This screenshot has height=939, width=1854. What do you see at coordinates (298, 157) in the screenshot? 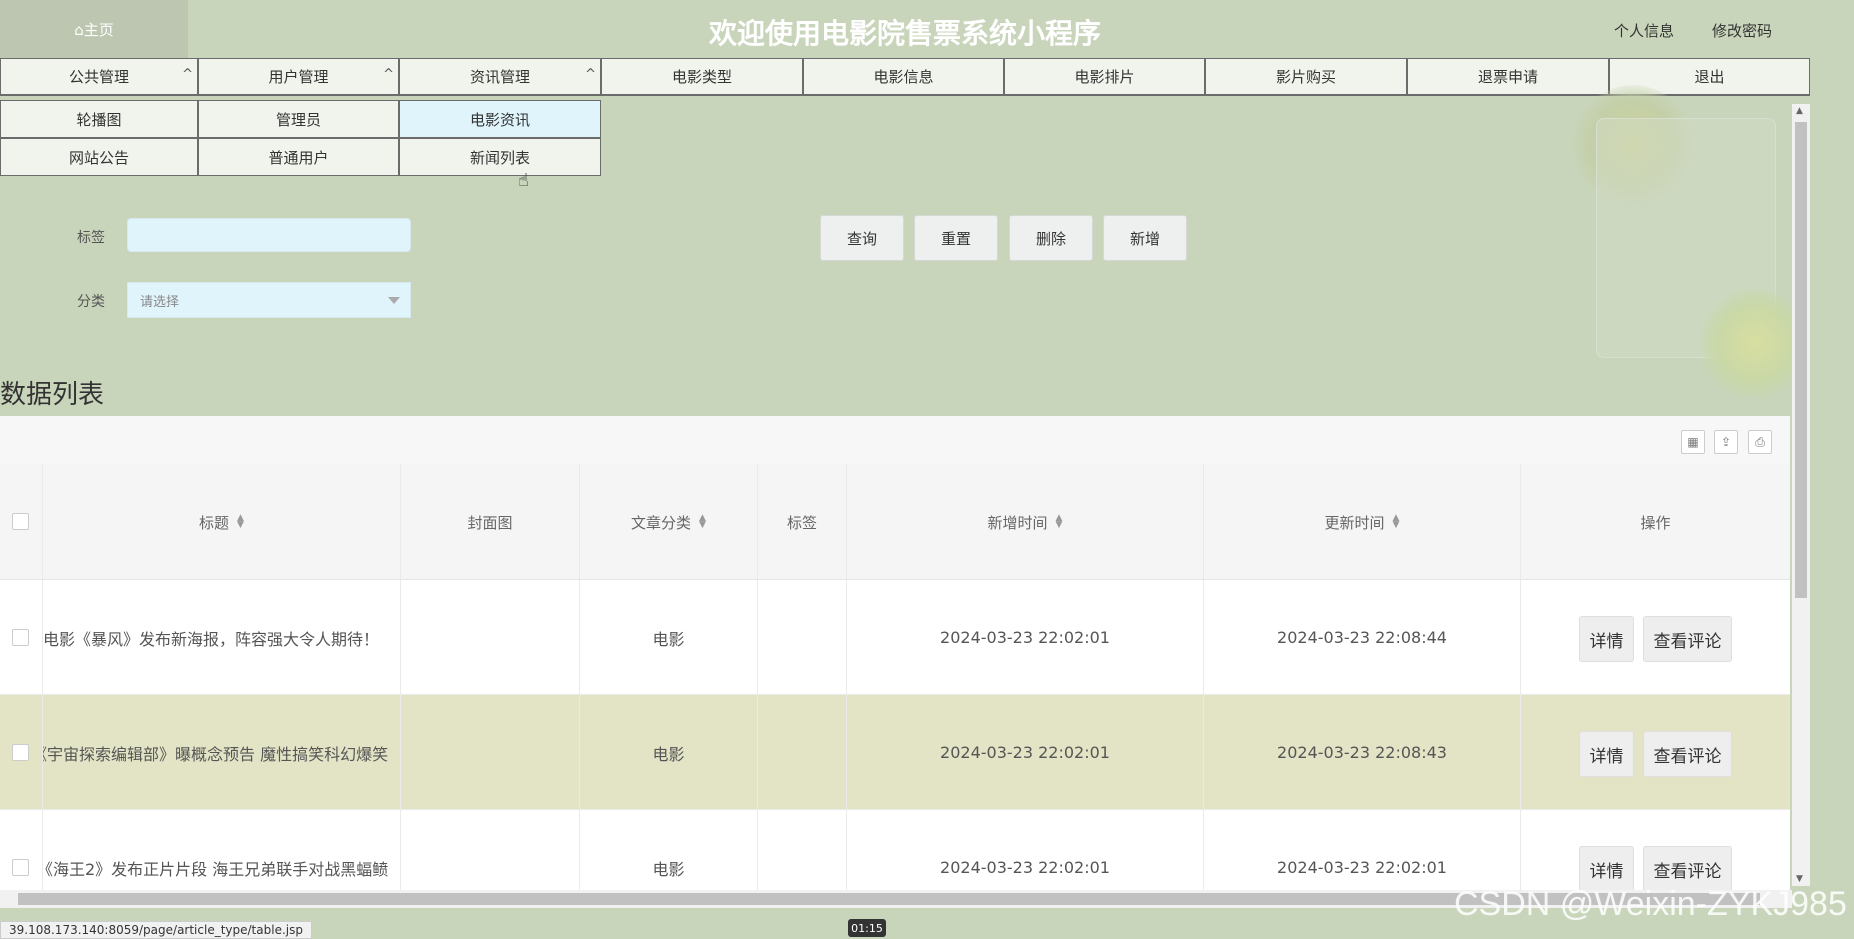
I see `submenu-regular-users: 普通用户` at bounding box center [298, 157].